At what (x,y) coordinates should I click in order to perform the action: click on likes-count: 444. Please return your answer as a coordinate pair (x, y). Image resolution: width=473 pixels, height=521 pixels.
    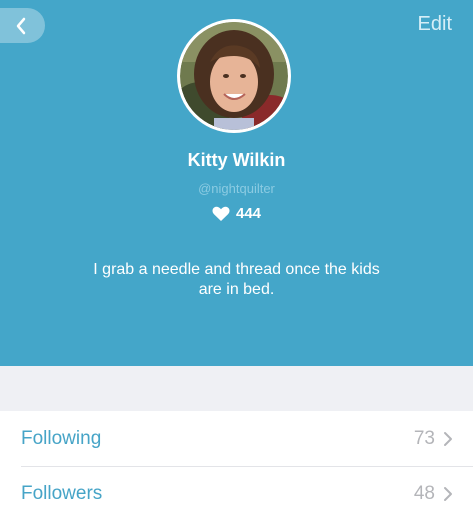
    Looking at the image, I should click on (236, 213).